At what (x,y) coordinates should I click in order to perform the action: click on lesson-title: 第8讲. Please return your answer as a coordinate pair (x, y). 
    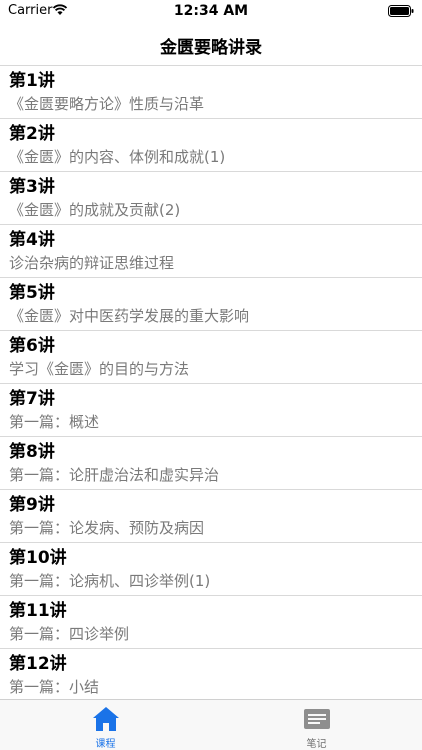
    Looking at the image, I should click on (32, 452).